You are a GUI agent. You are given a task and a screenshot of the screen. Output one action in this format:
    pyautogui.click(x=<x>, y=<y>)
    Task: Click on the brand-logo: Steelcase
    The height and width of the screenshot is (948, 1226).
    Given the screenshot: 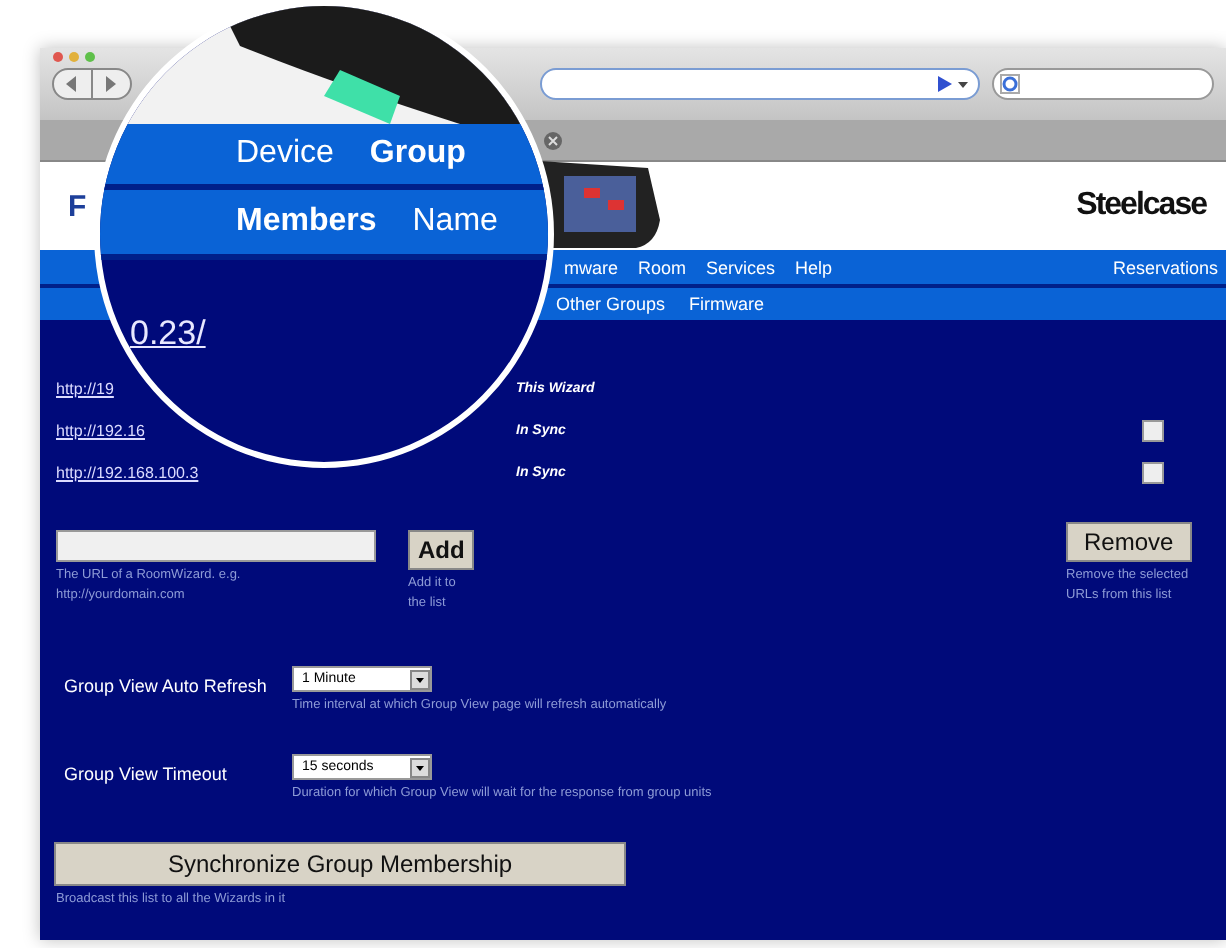 What is the action you would take?
    pyautogui.click(x=1141, y=206)
    